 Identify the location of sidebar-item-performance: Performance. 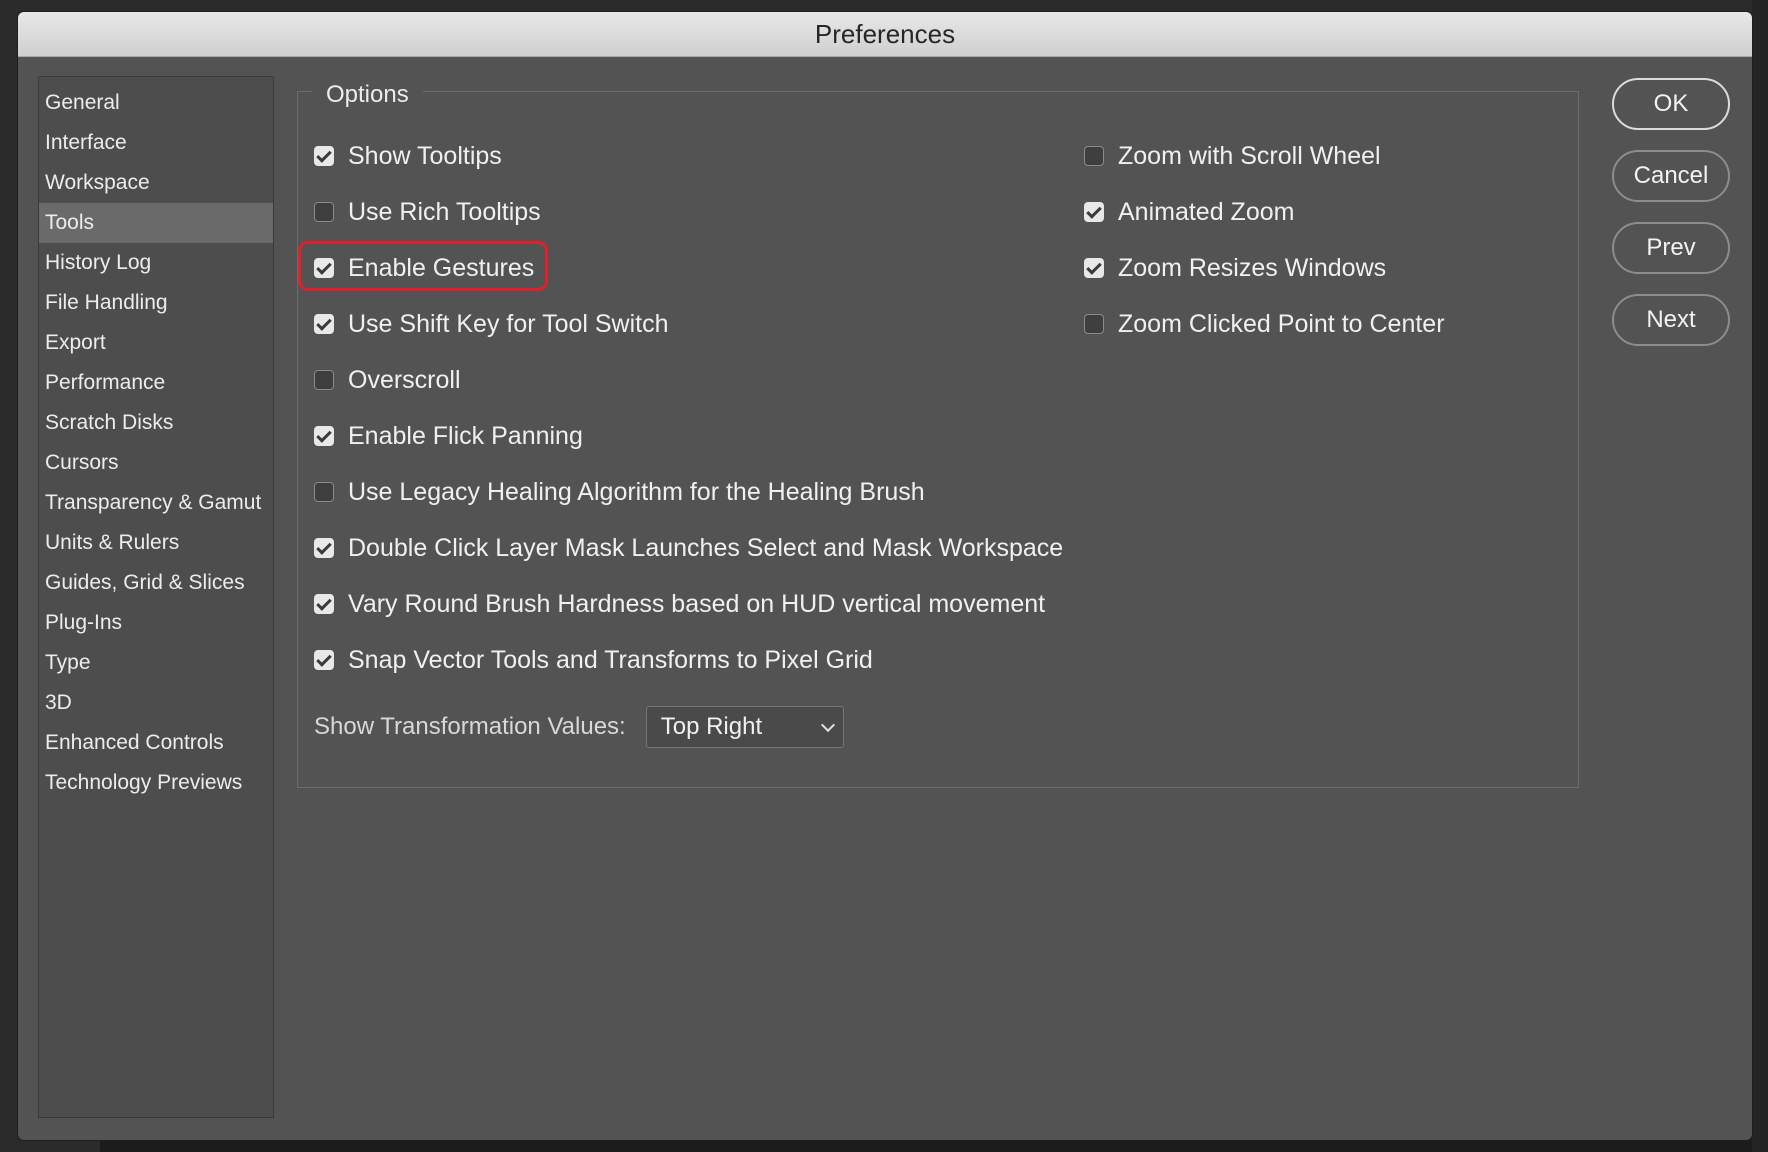
(156, 383).